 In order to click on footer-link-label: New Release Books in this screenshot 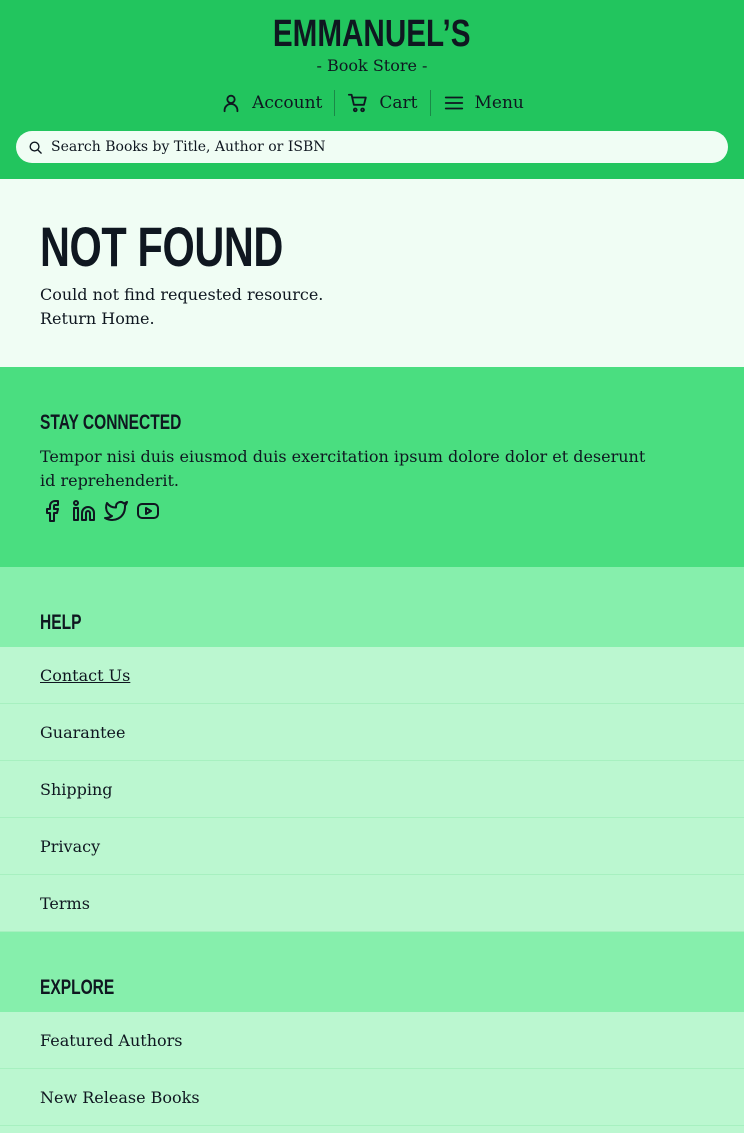, I will do `click(120, 1097)`.